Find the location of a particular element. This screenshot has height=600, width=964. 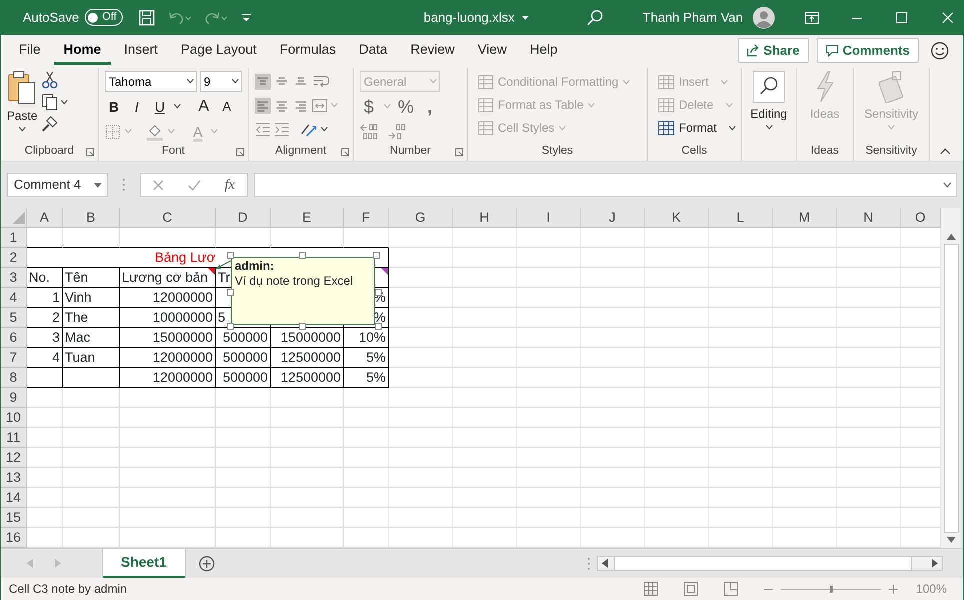

grow-font-button: A is located at coordinates (204, 106).